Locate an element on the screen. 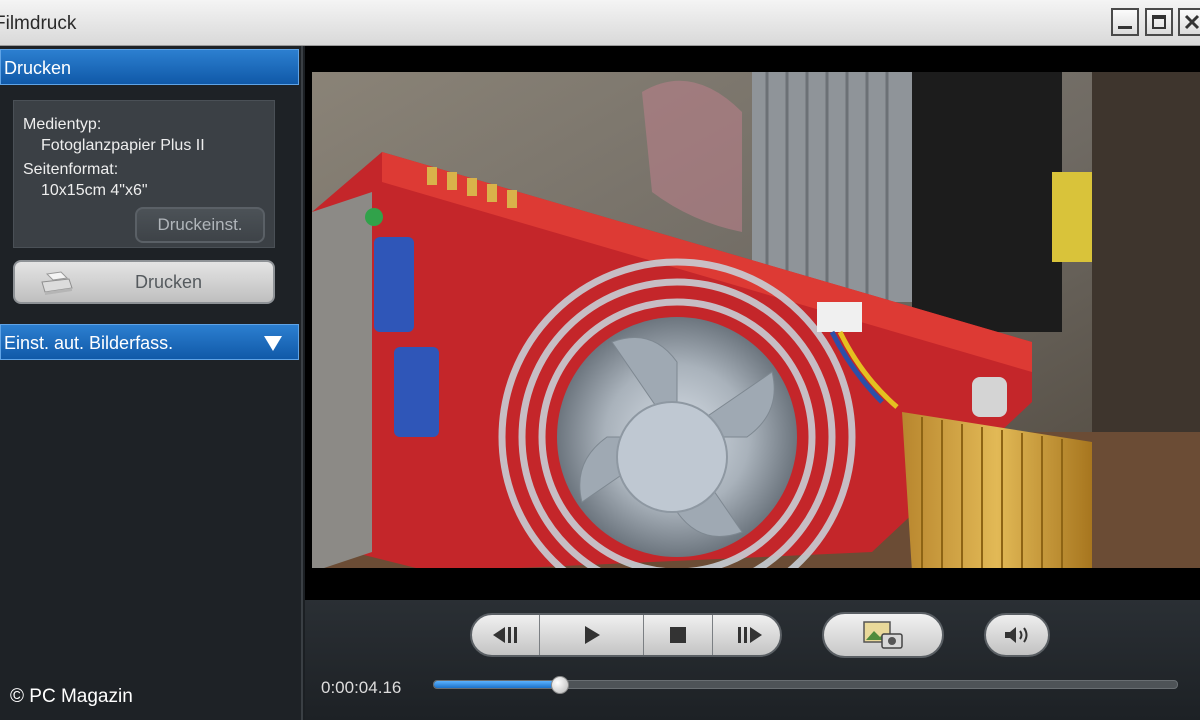  seek-bar is located at coordinates (805, 685).